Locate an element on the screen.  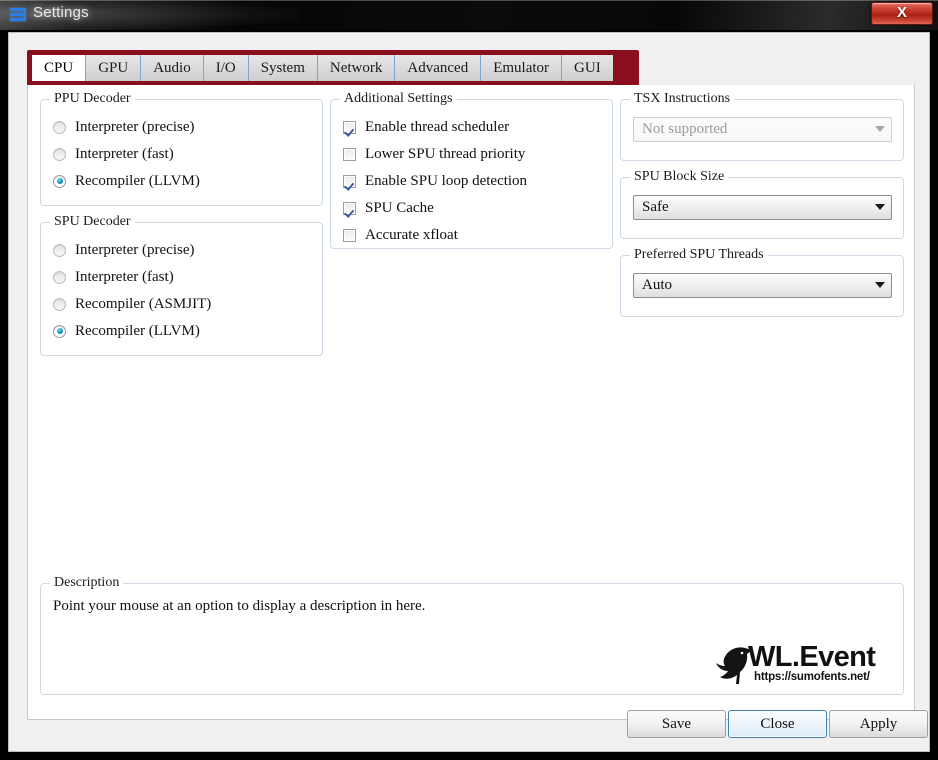
tab-label: CPU is located at coordinates (59, 67).